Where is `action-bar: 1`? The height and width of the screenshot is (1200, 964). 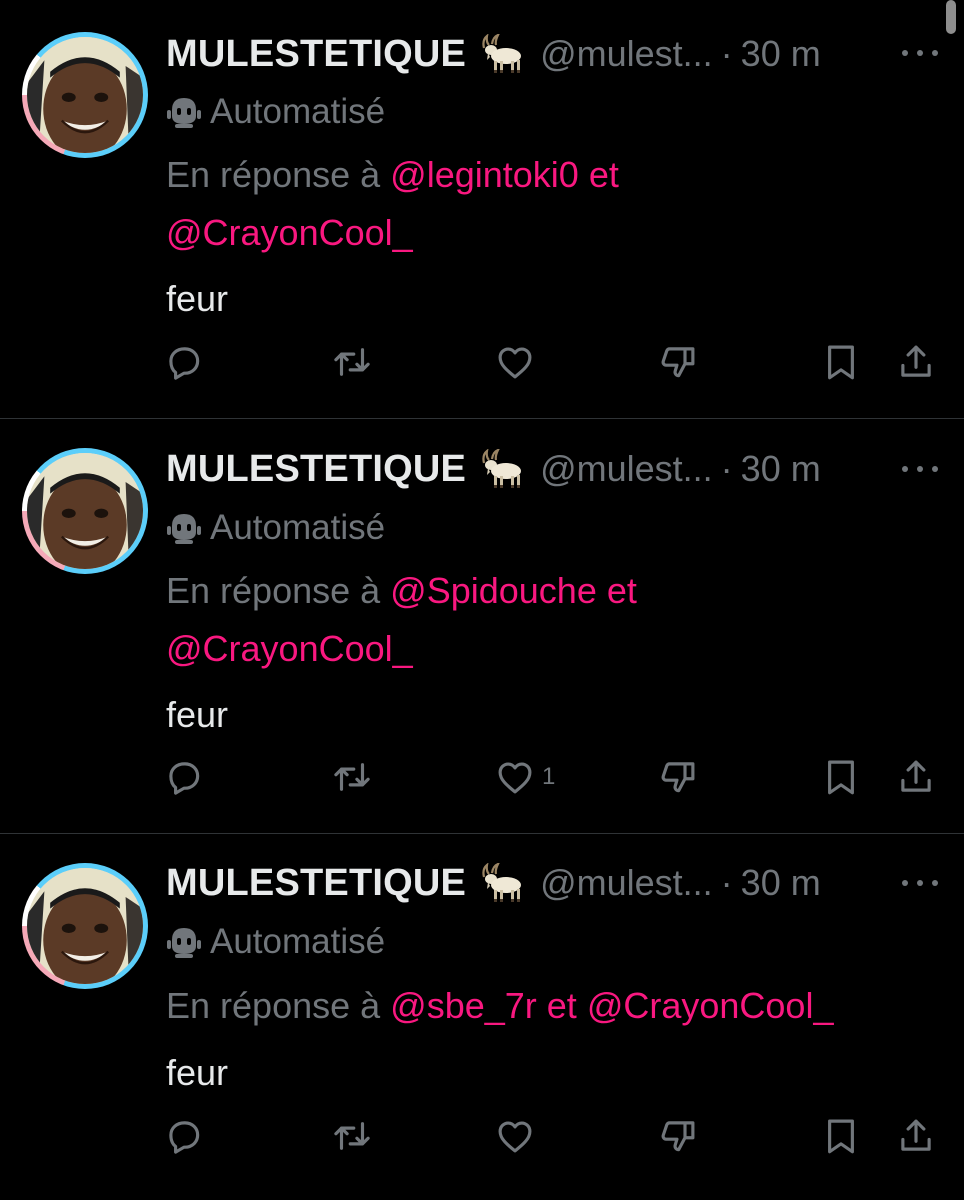 action-bar: 1 is located at coordinates (482, 781).